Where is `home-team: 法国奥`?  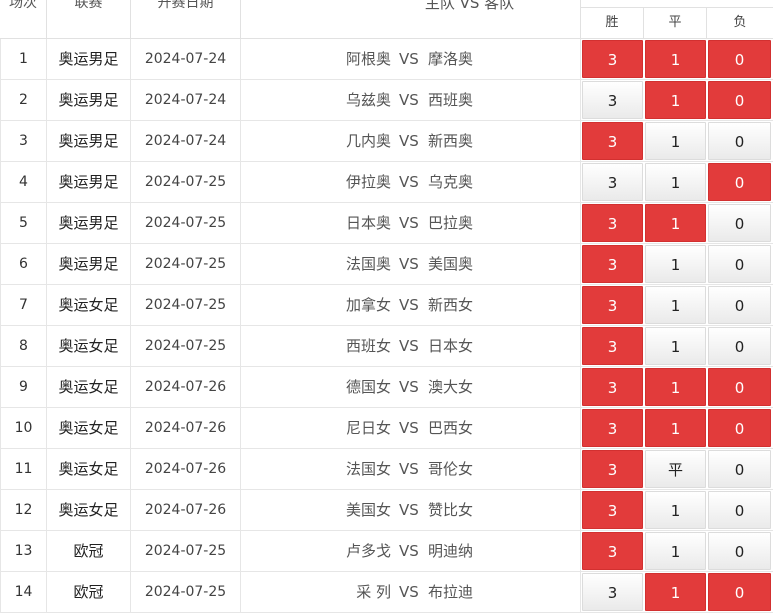
home-team: 法国奥 is located at coordinates (368, 264).